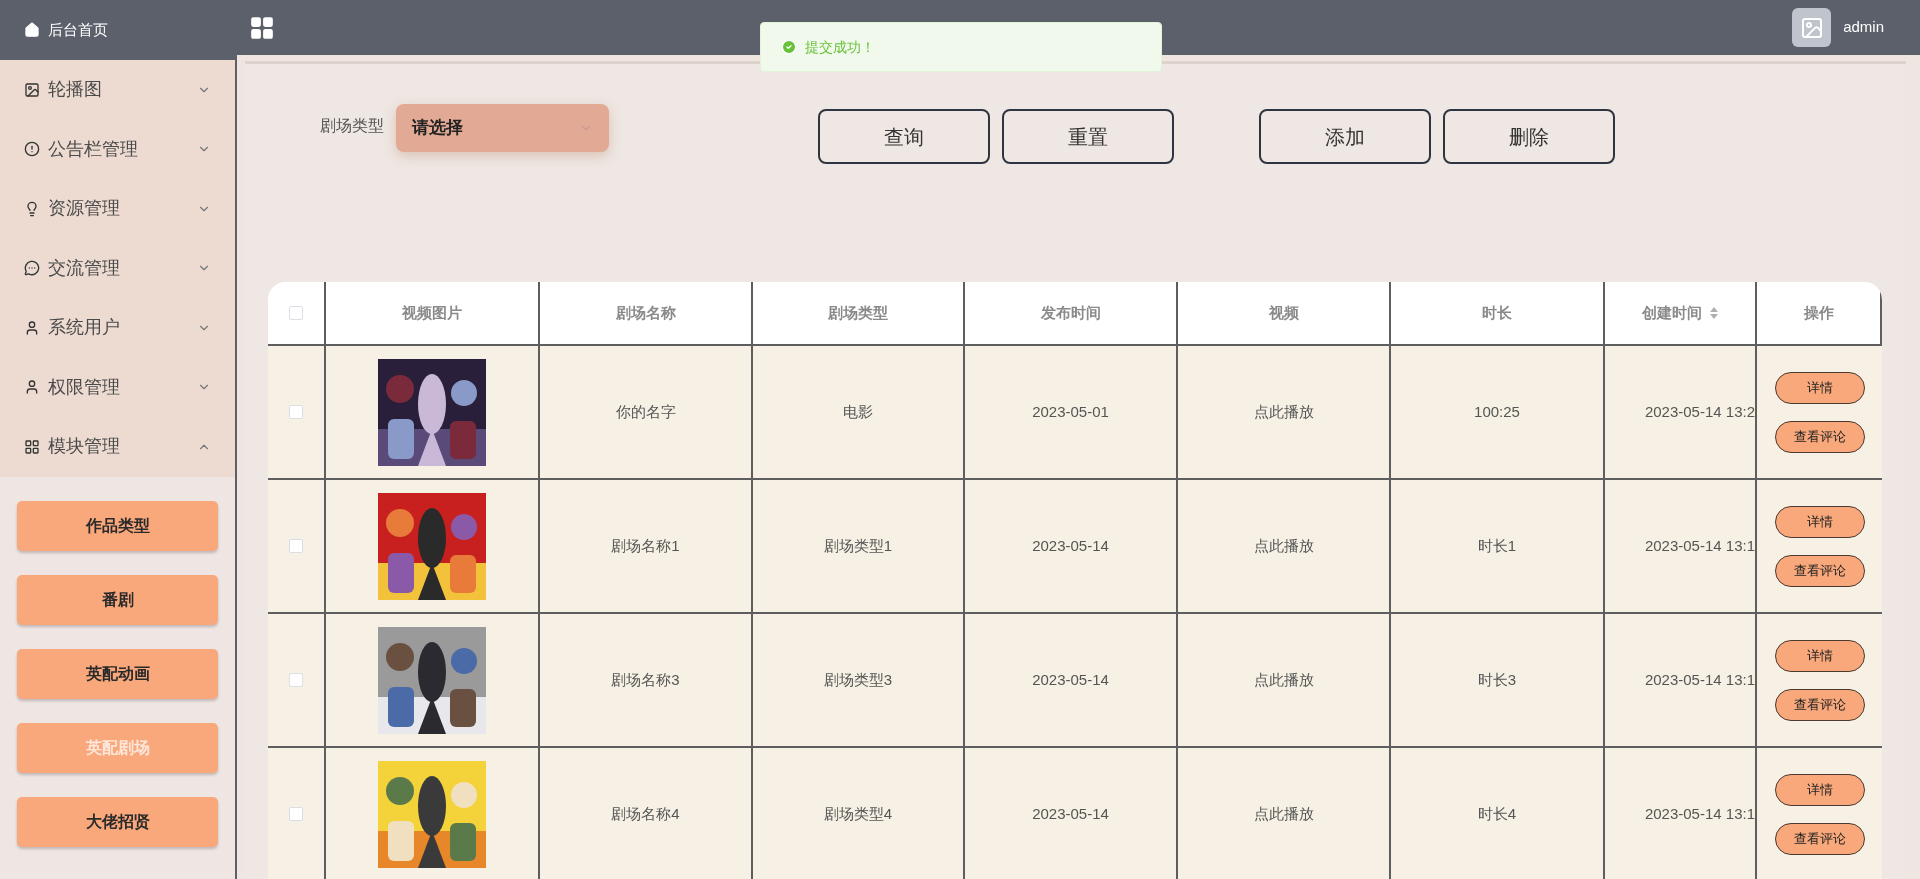  Describe the element at coordinates (117, 599) in the screenshot. I see `submenu-item: 番剧` at that location.